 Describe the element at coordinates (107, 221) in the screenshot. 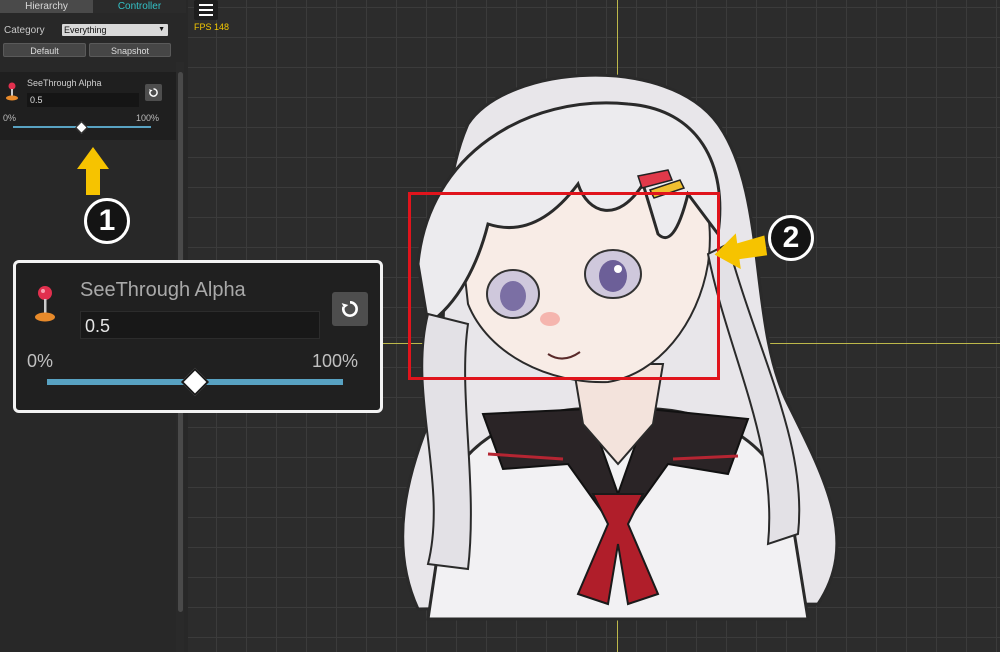

I see `step-badge-1: 1` at that location.